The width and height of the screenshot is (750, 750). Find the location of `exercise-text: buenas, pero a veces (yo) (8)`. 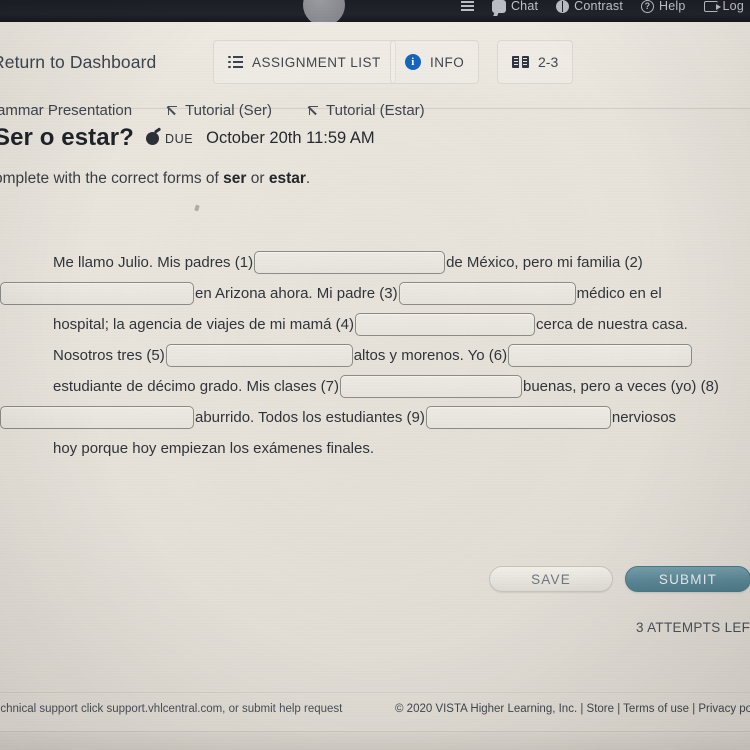

exercise-text: buenas, pero a veces (yo) (8) is located at coordinates (620, 386).